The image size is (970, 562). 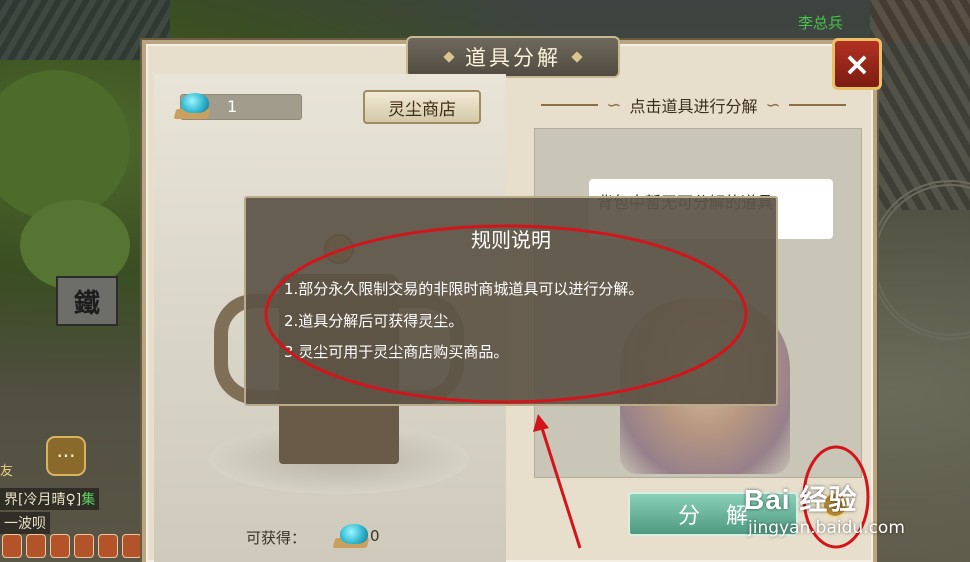 What do you see at coordinates (276, 538) in the screenshot?
I see `obtain-label: 可获得：` at bounding box center [276, 538].